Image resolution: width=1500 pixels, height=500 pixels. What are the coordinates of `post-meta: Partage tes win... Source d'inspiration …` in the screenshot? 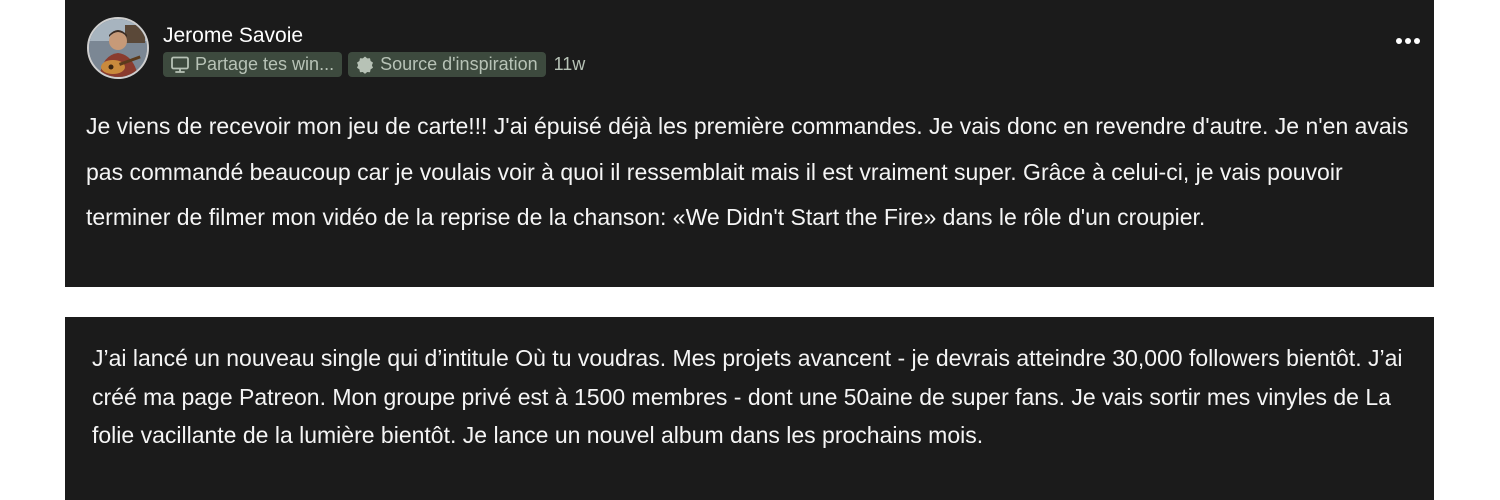 It's located at (374, 64).